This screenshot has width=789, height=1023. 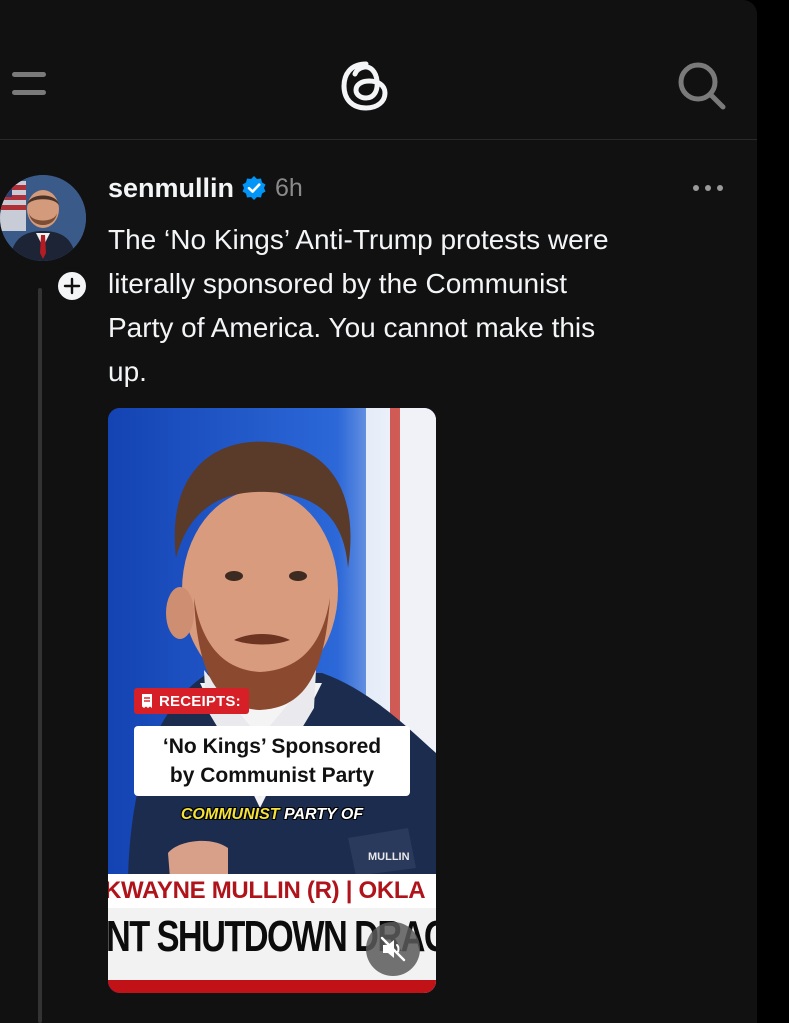 I want to click on receipts-tag: RECEIPTS:, so click(x=191, y=701).